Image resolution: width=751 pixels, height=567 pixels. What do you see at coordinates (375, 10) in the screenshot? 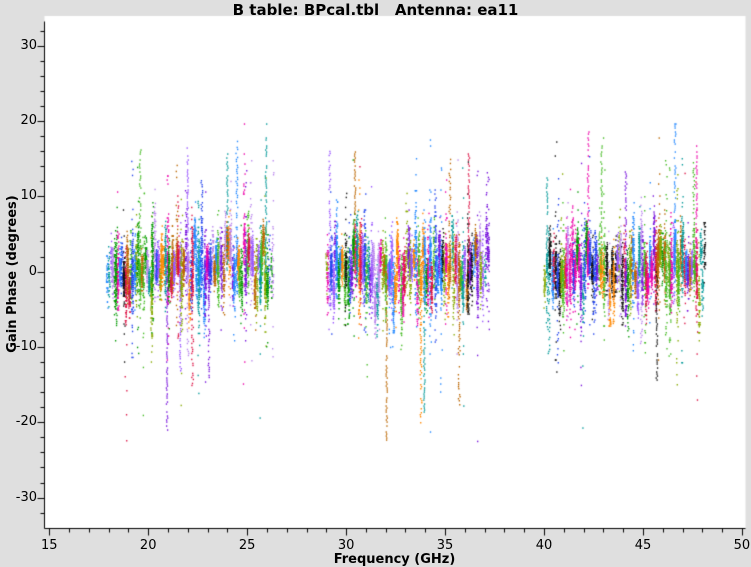
I see `plot-title: B table: BPcal.tbl Antenna: ea11` at bounding box center [375, 10].